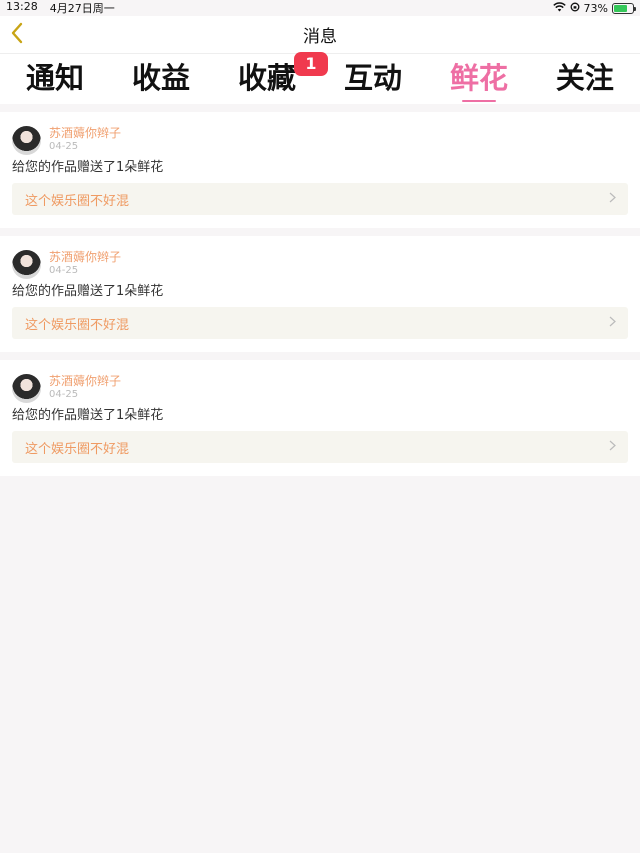 This screenshot has width=640, height=853. What do you see at coordinates (595, 8) in the screenshot?
I see `battery-percent: 73%` at bounding box center [595, 8].